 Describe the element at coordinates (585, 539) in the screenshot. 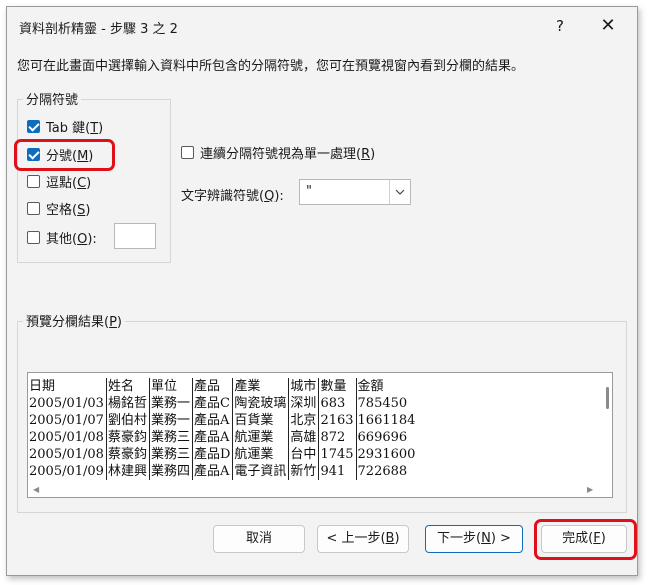

I see `finish-highlight-frame` at that location.